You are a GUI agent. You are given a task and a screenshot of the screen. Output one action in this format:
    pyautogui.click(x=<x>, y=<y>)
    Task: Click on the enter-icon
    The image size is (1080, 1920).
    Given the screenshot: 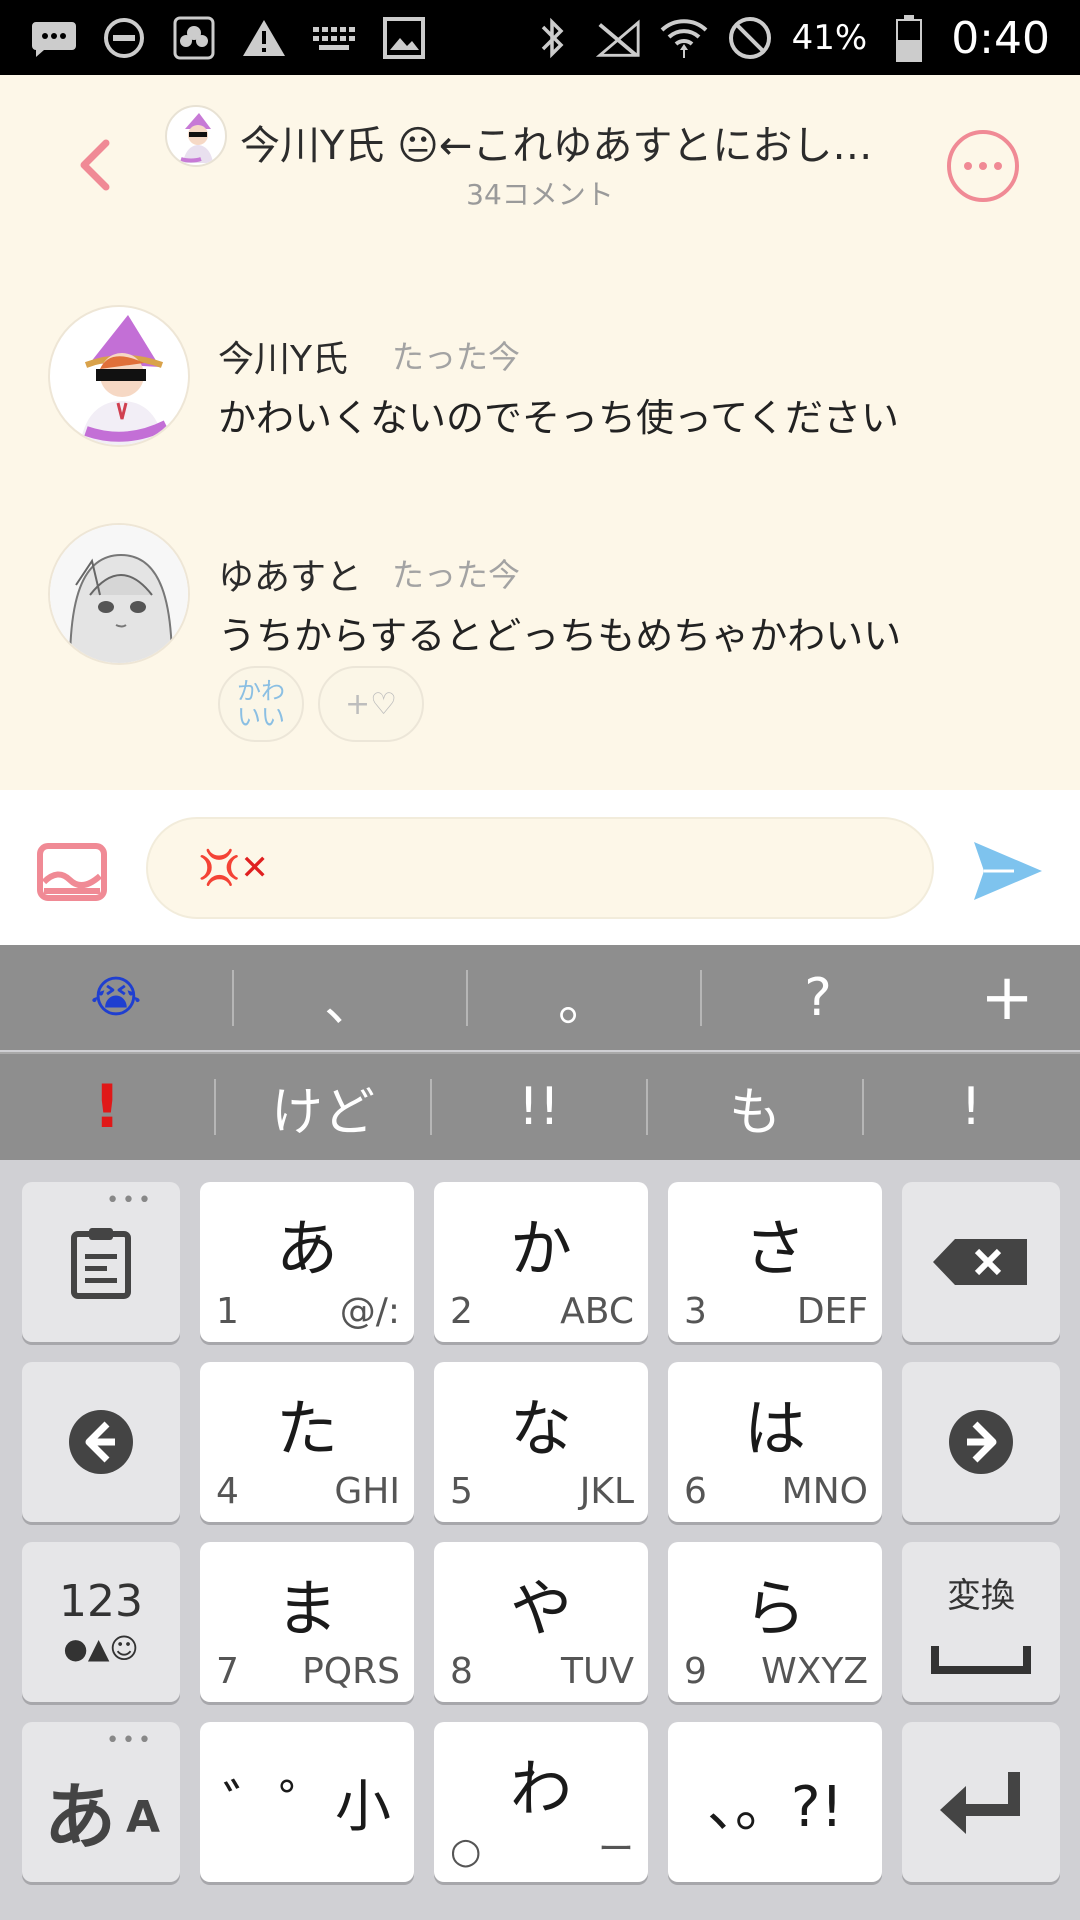 What is the action you would take?
    pyautogui.click(x=980, y=1803)
    